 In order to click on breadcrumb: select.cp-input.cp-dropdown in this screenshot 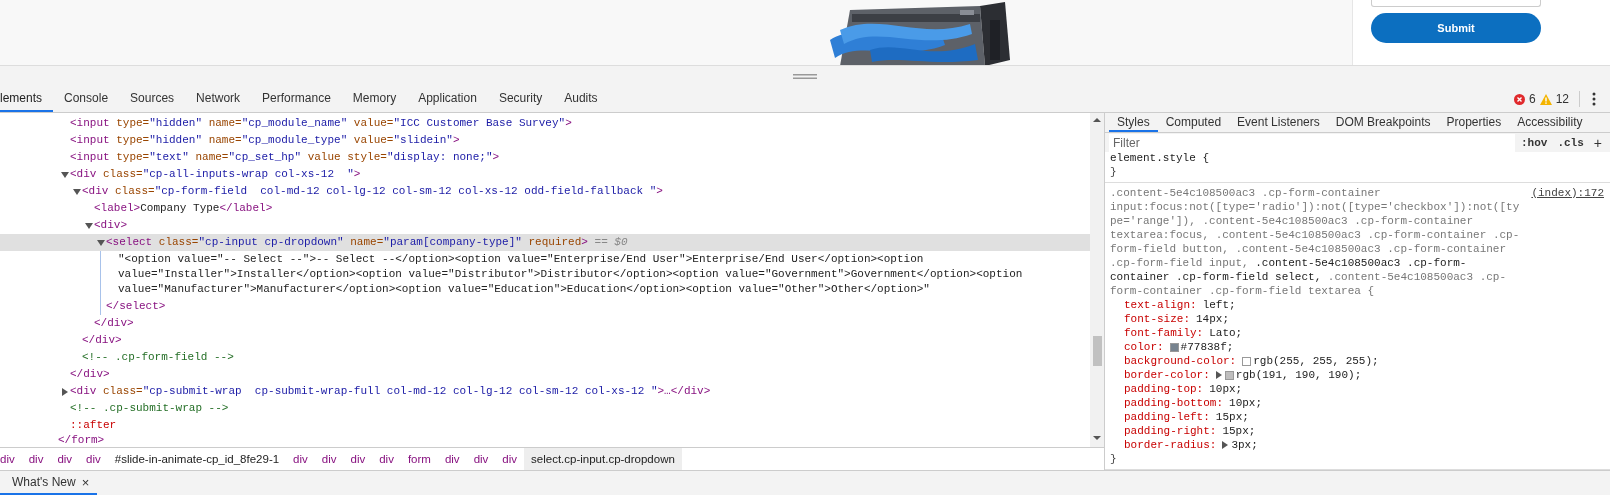, I will do `click(603, 459)`.